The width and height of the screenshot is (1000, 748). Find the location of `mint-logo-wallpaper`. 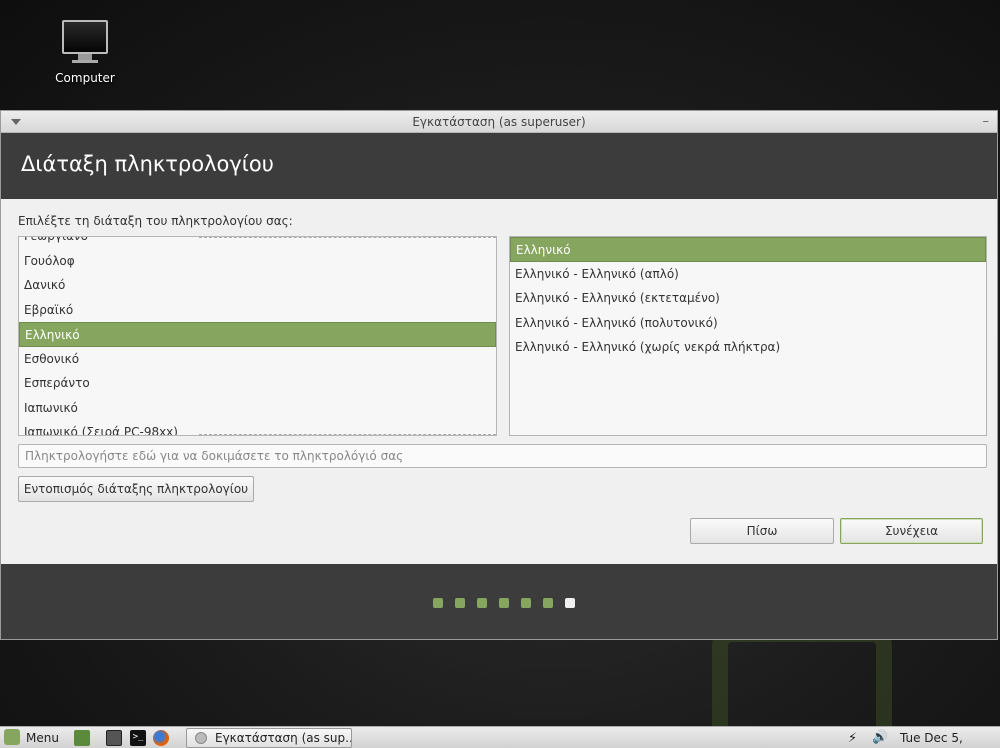

mint-logo-wallpaper is located at coordinates (802, 676).